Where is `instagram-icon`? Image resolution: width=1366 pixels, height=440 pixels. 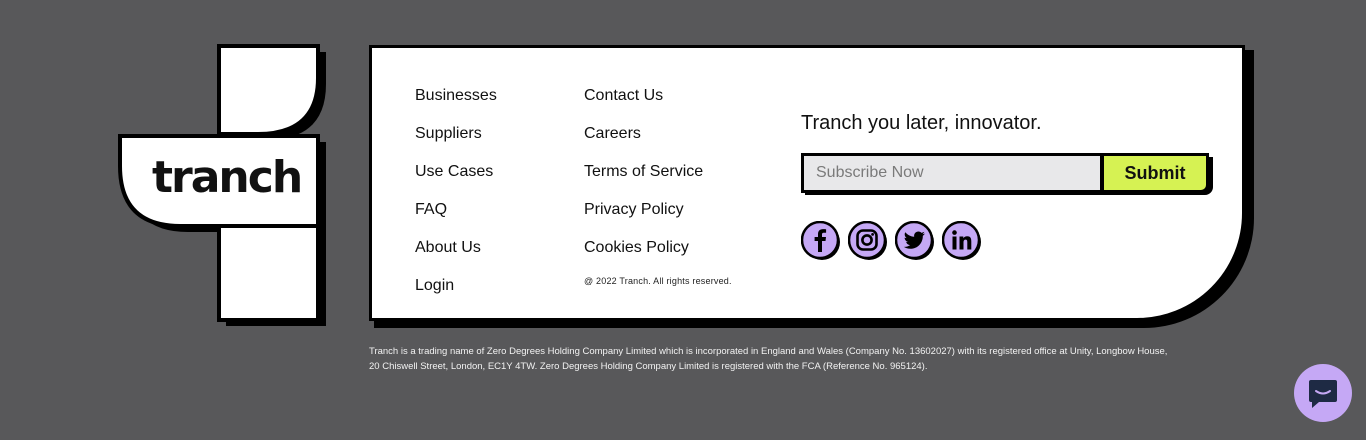
instagram-icon is located at coordinates (868, 241).